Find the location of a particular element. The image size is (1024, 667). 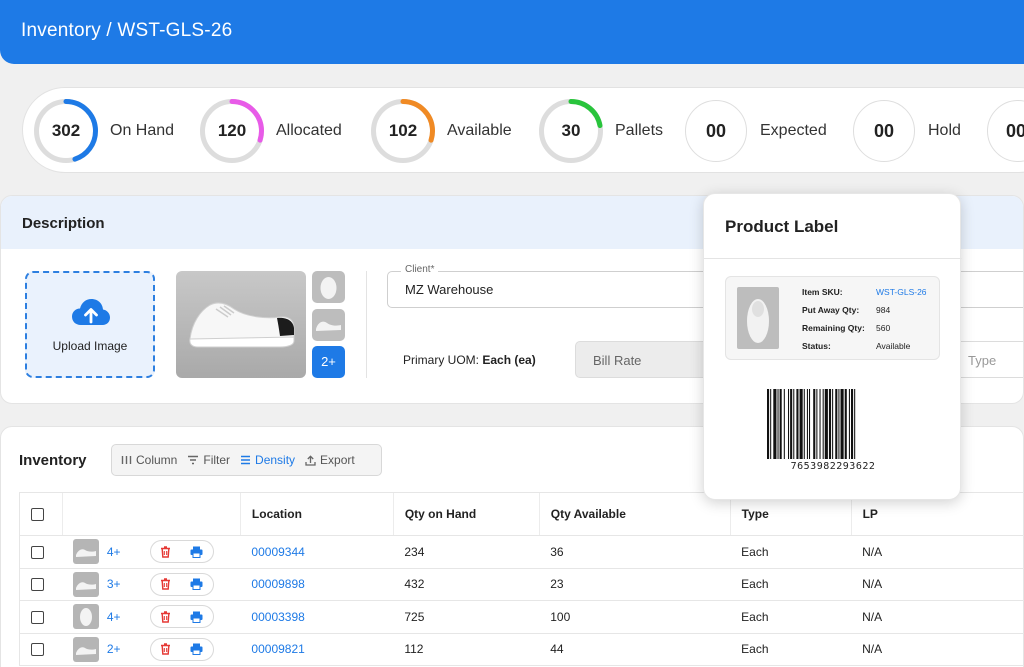

table-row: 4+ 00009344 234 36 Each N/A is located at coordinates (521, 552).